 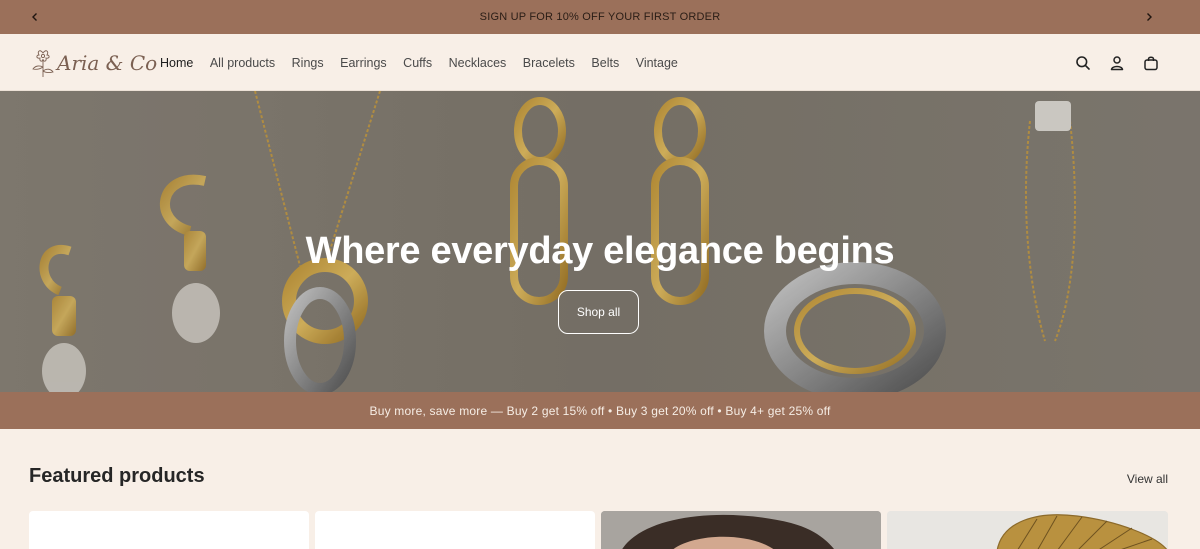 What do you see at coordinates (35, 17) in the screenshot?
I see `chevron-left-icon` at bounding box center [35, 17].